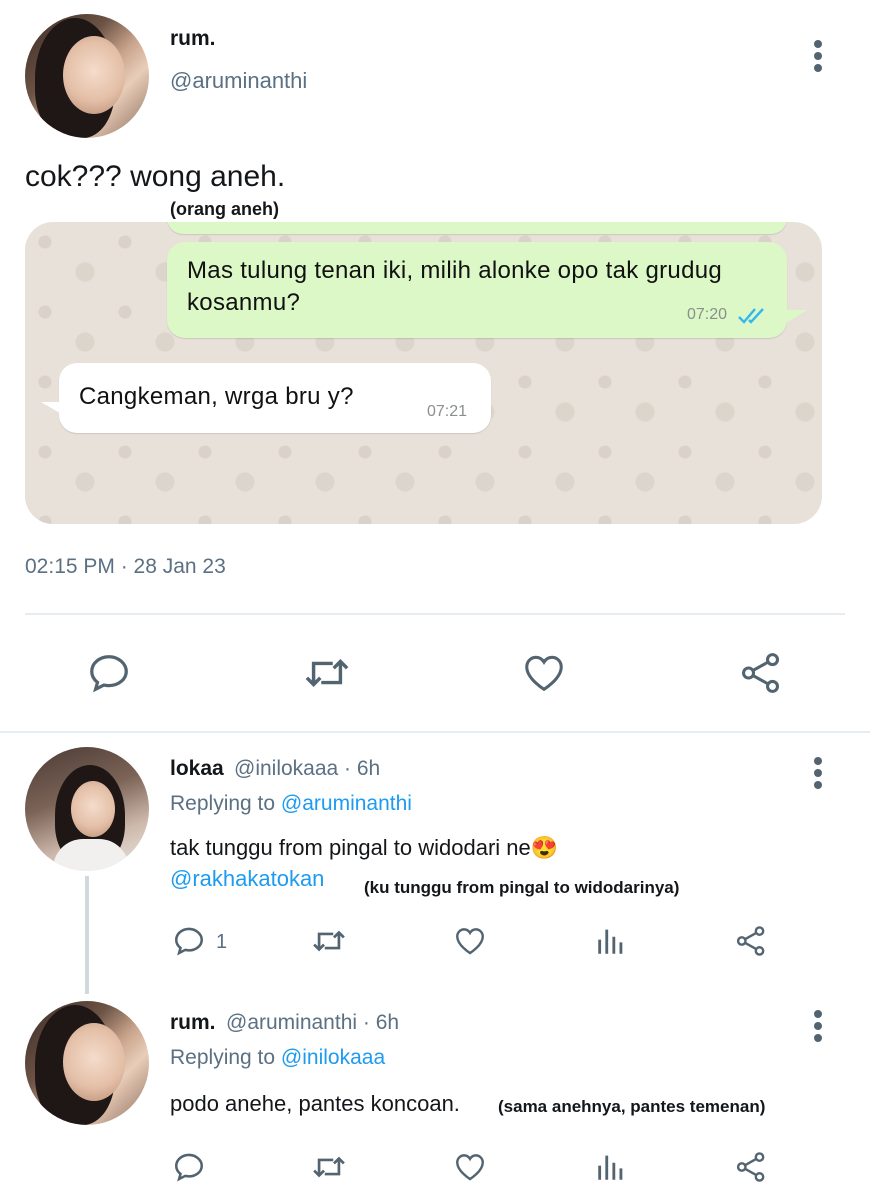  Describe the element at coordinates (216, 396) in the screenshot. I see `incoming-message-text: Cangkeman, wrga bru y?` at that location.